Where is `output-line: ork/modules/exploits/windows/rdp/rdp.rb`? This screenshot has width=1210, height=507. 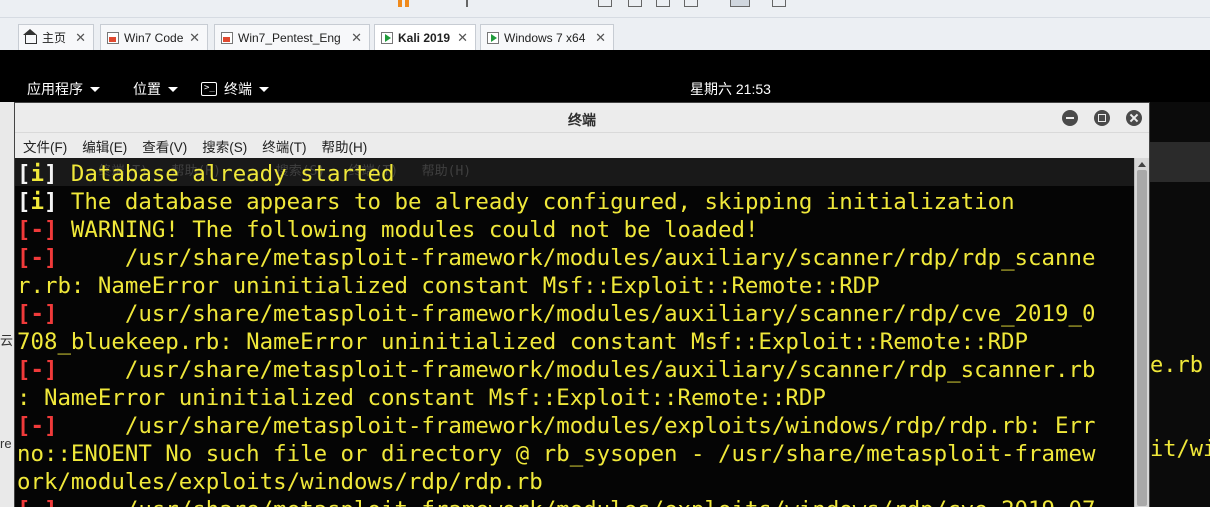 output-line: ork/modules/exploits/windows/rdp/rdp.rb is located at coordinates (556, 482).